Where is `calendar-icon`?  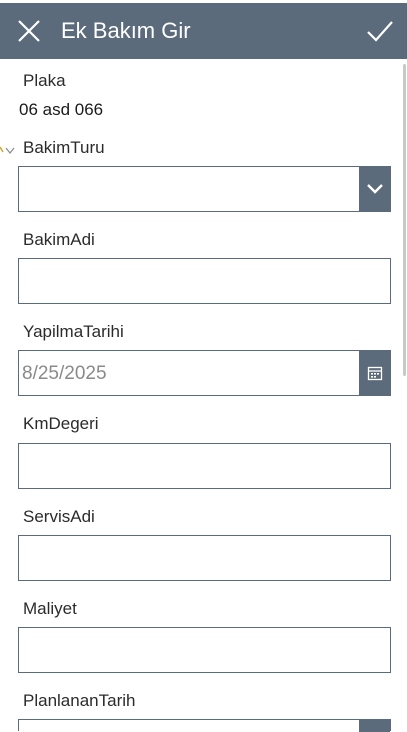
calendar-icon is located at coordinates (374, 373).